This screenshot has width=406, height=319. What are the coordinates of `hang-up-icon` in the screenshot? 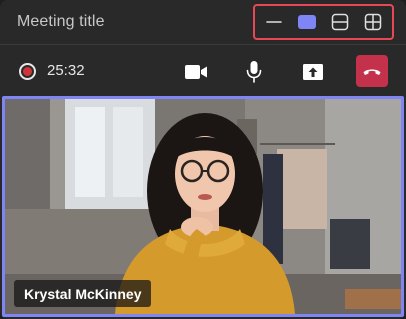 It's located at (372, 72).